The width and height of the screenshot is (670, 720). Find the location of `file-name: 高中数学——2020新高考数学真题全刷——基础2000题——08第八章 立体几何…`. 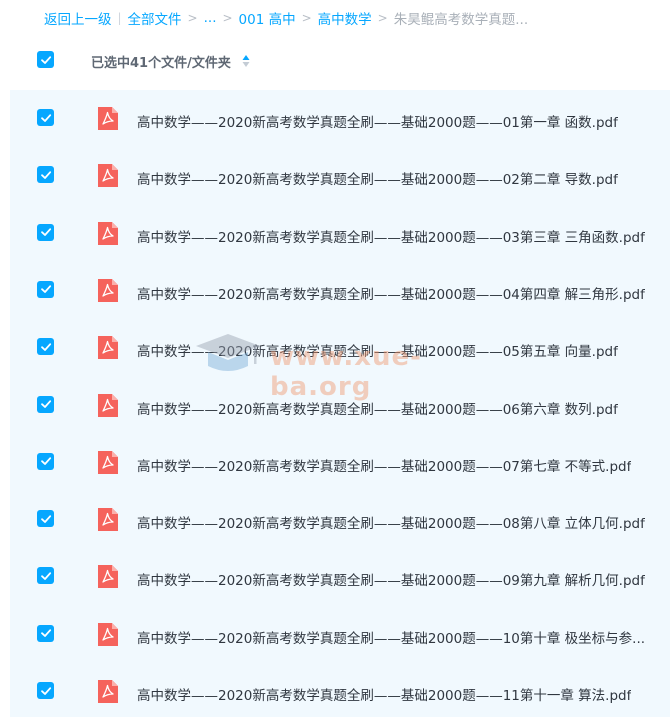

file-name: 高中数学——2020新高考数学真题全刷——基础2000题——08第八章 立体几何… is located at coordinates (391, 522).